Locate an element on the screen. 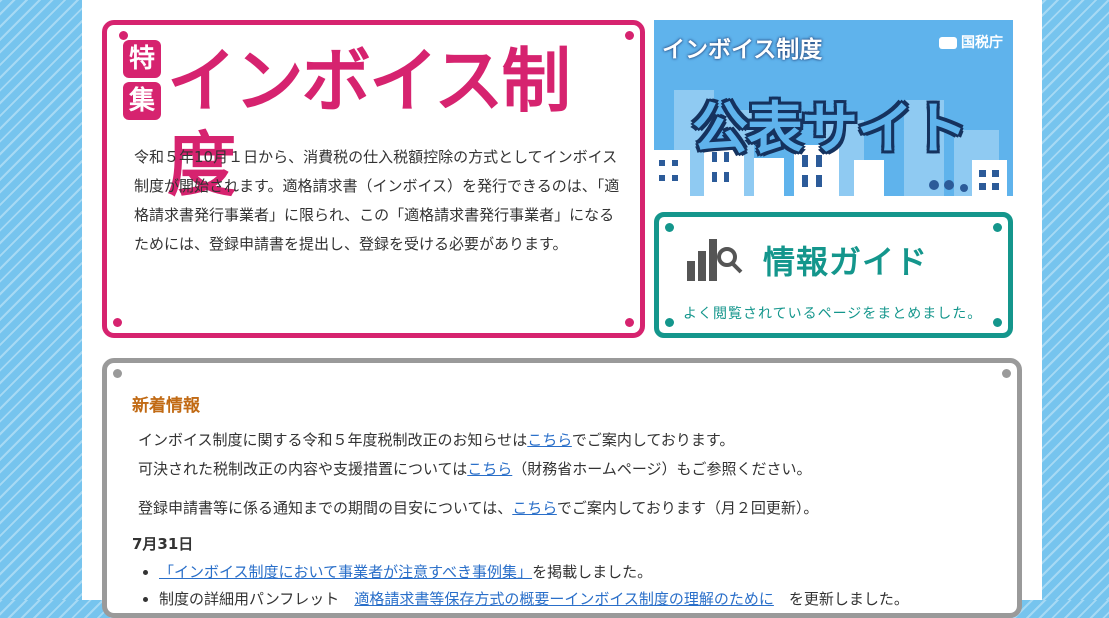  list-item: 「インボイス制度において事業者が注意すべき事例集」を掲載しました。 is located at coordinates (534, 572).